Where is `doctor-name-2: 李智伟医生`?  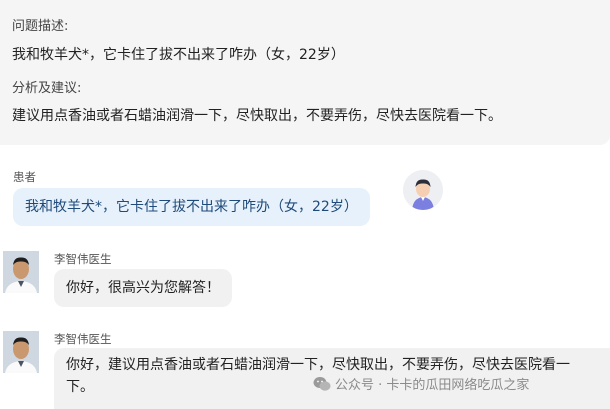
doctor-name-2: 李智伟医生 is located at coordinates (83, 339).